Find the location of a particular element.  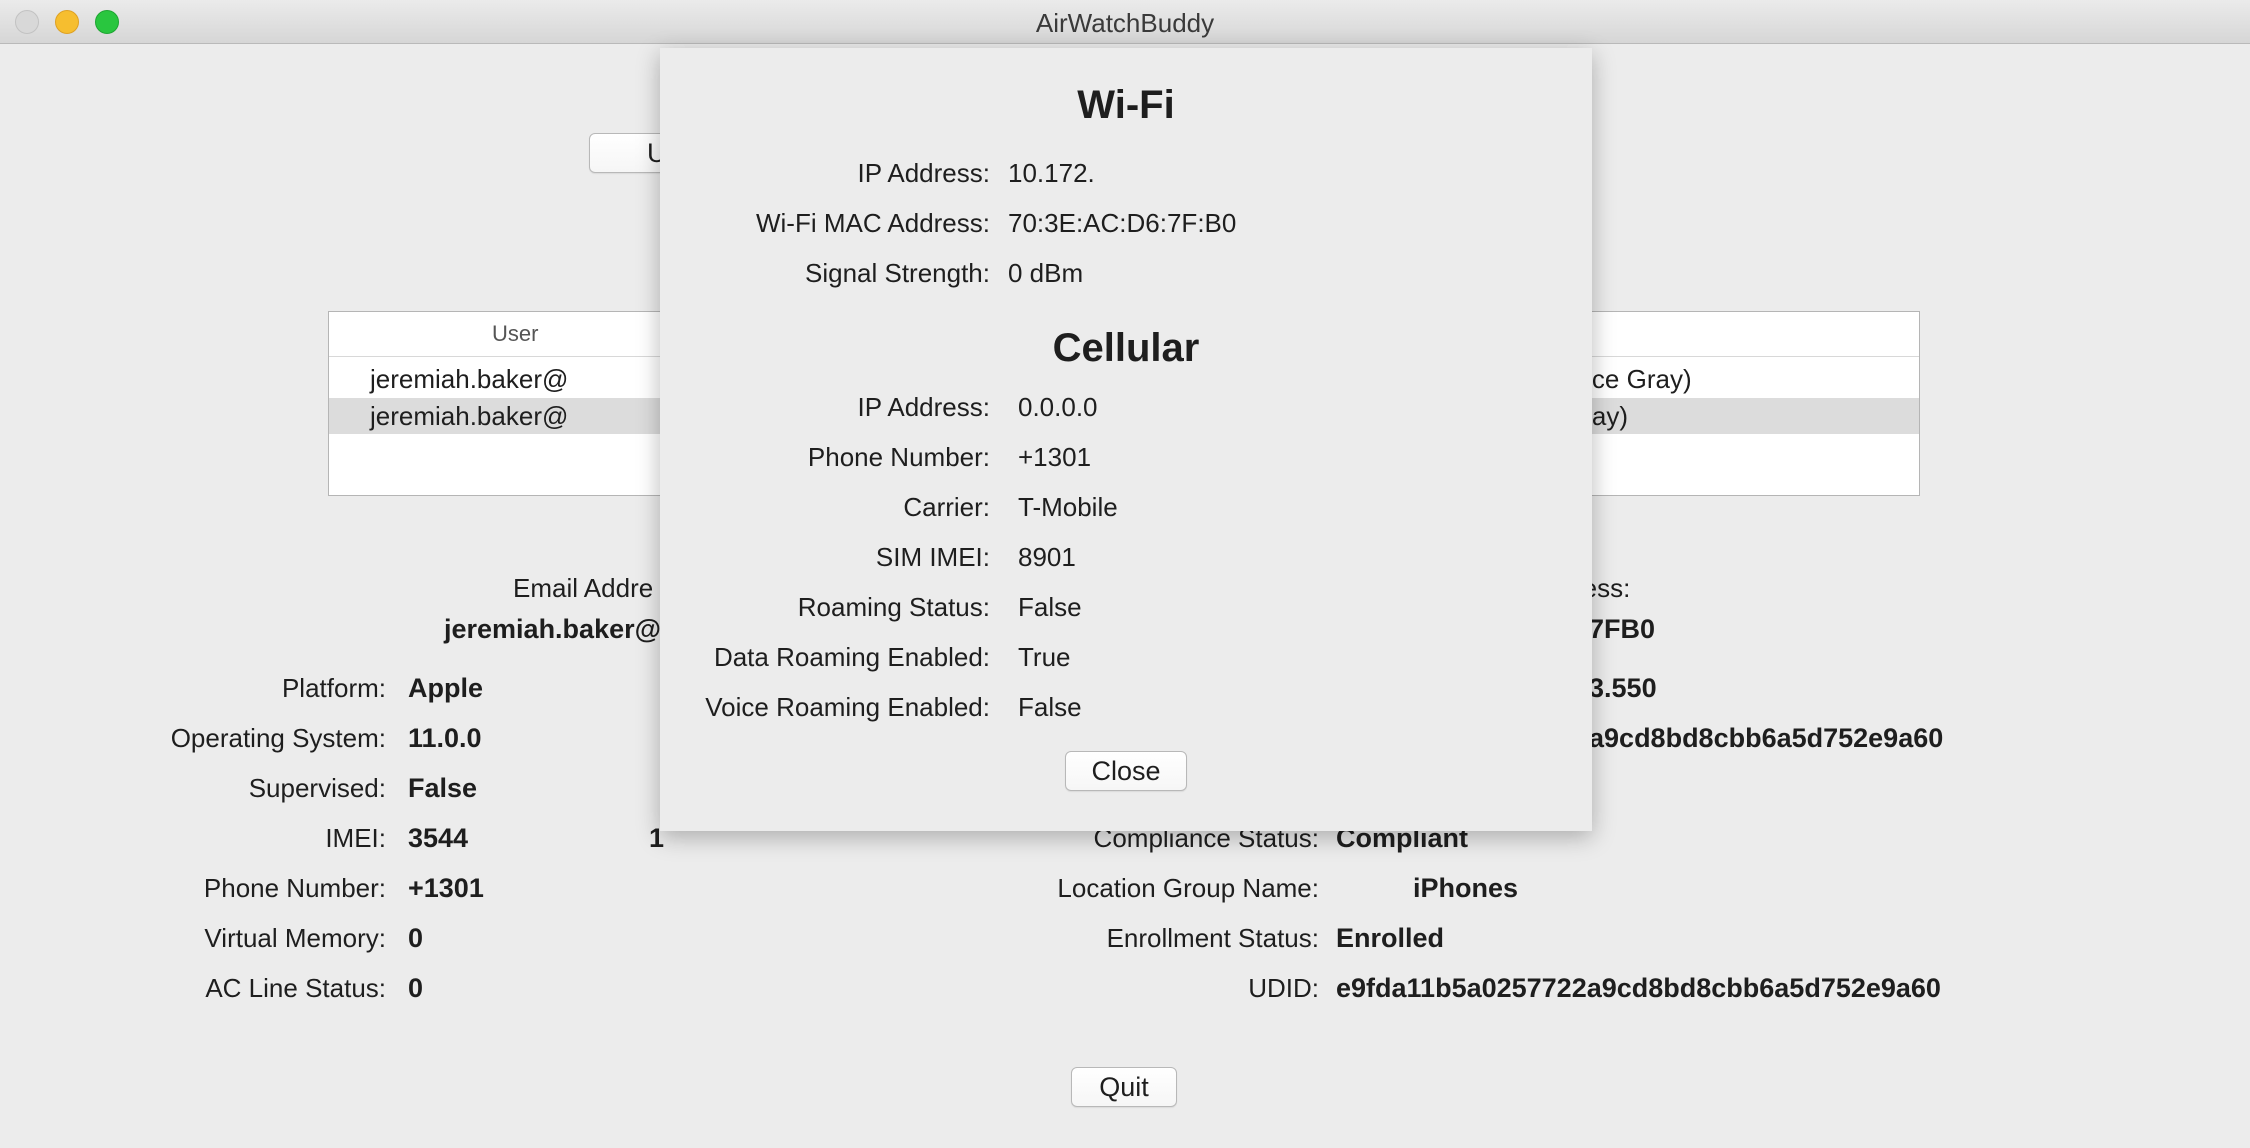

ac-line-status-label: AC Line Status: is located at coordinates (295, 988).